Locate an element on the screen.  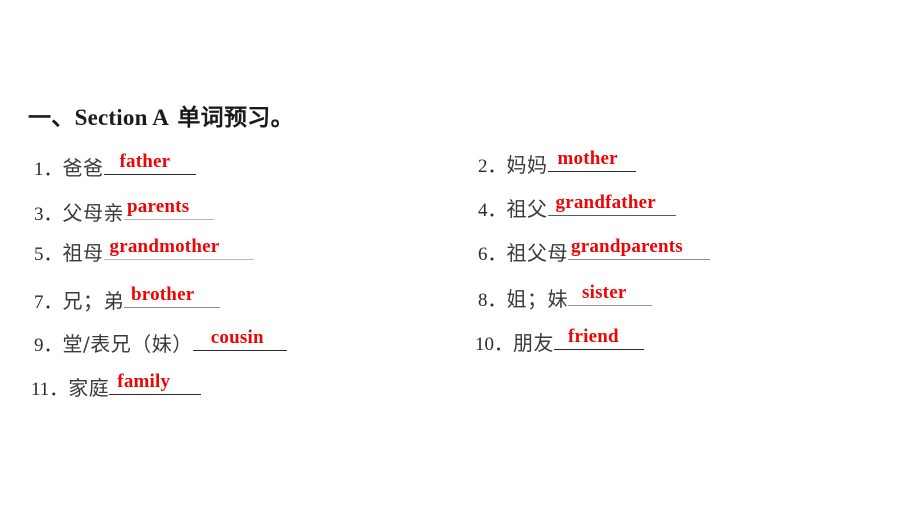
answer-text: mother is located at coordinates (587, 158).